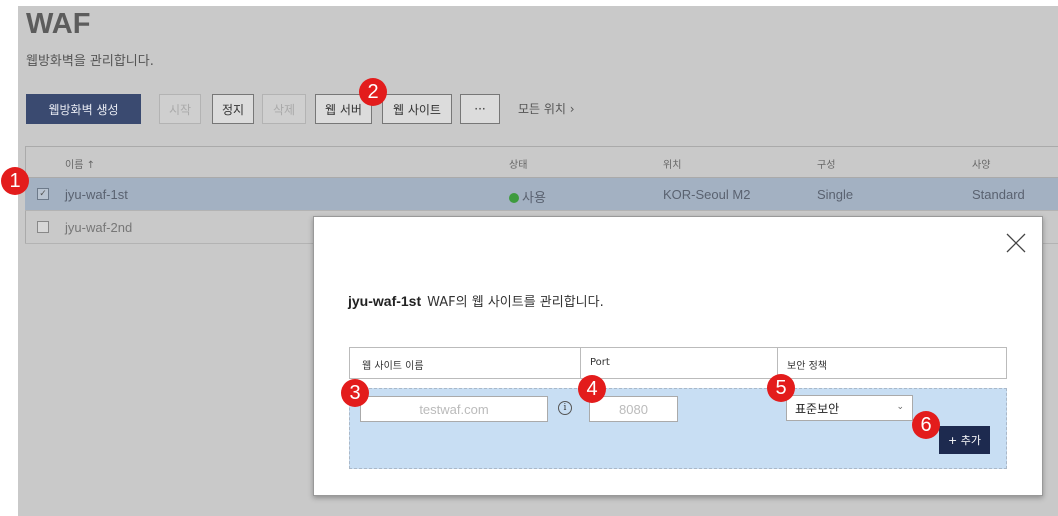  What do you see at coordinates (835, 194) in the screenshot?
I see `row-config: Single` at bounding box center [835, 194].